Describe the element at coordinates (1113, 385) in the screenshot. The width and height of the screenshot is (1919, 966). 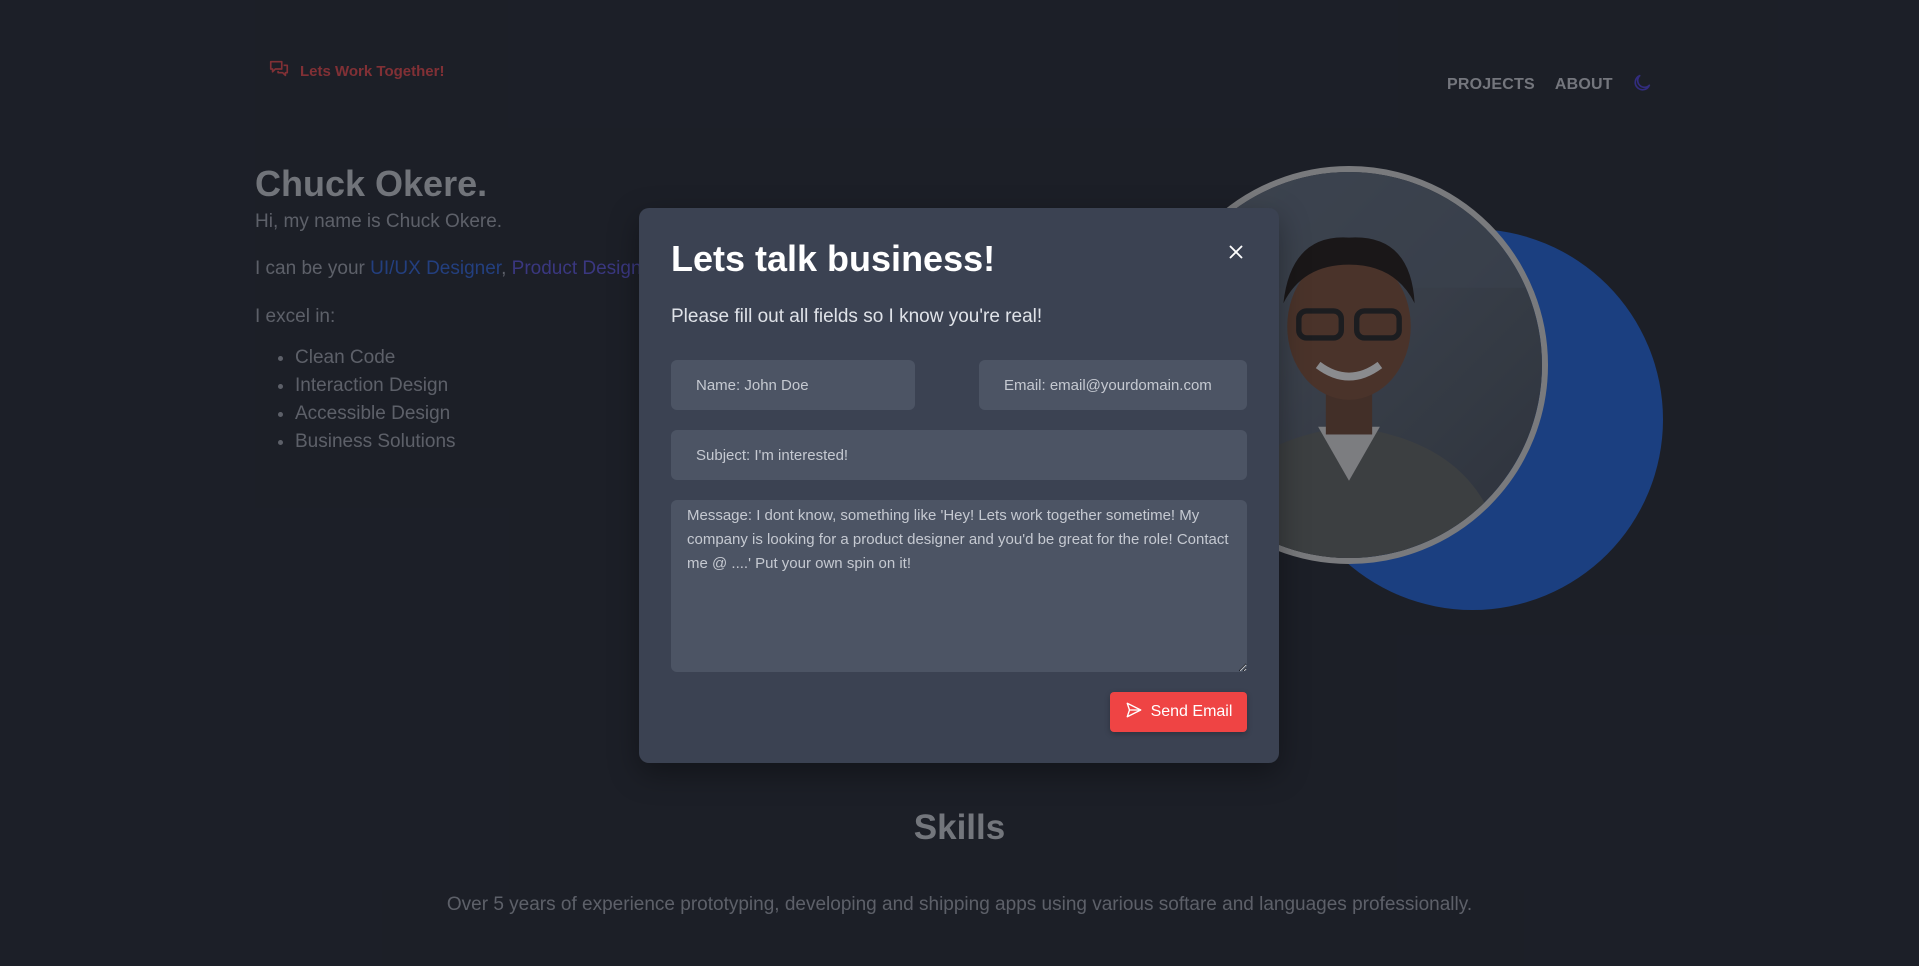
I see `email-field` at that location.